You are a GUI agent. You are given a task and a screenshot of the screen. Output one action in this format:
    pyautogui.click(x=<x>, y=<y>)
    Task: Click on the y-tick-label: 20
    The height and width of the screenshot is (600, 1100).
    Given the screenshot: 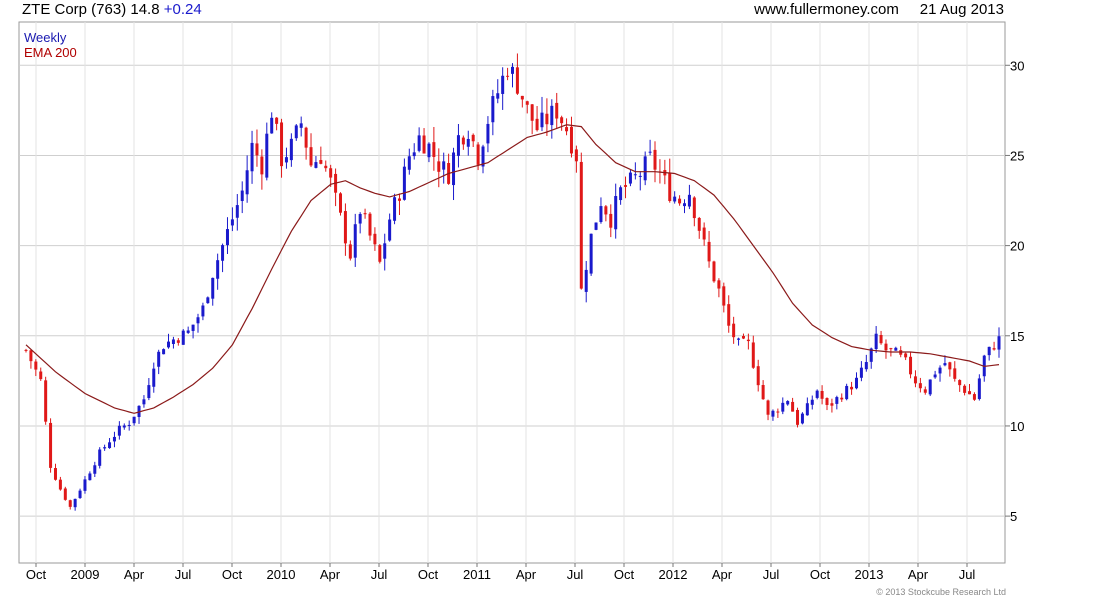 What is the action you would take?
    pyautogui.click(x=1017, y=246)
    